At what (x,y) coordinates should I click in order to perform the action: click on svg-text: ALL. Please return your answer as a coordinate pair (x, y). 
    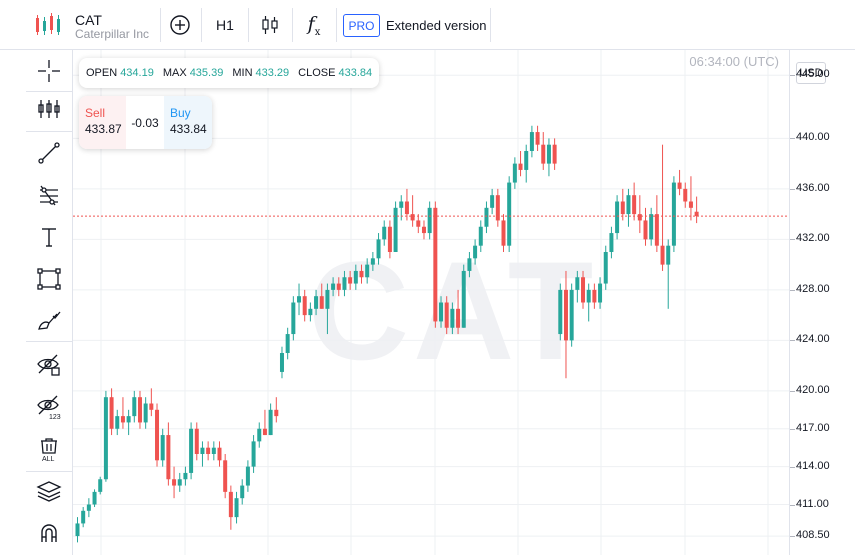
    Looking at the image, I should click on (48, 459).